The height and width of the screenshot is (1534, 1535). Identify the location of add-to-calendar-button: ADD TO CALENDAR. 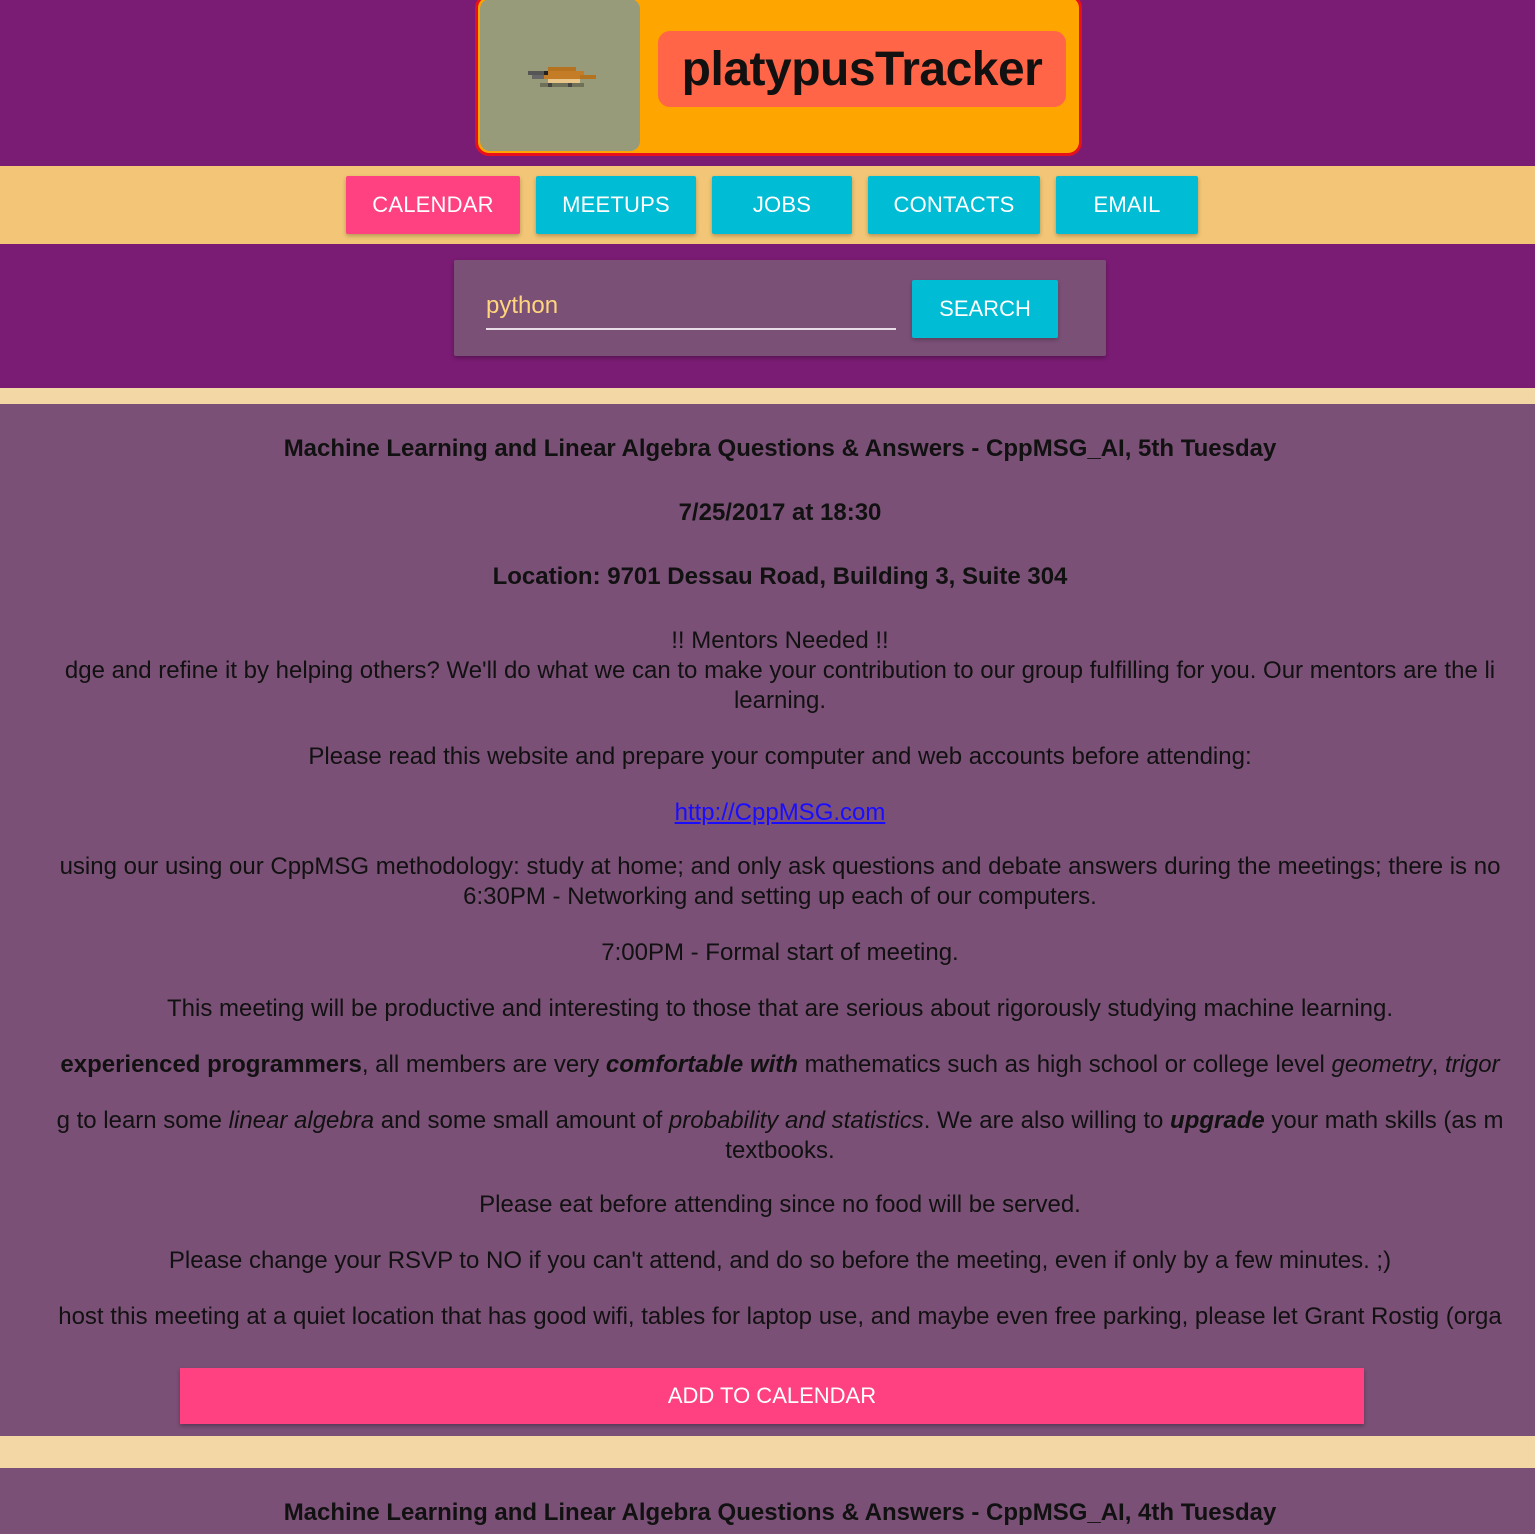
(772, 1396).